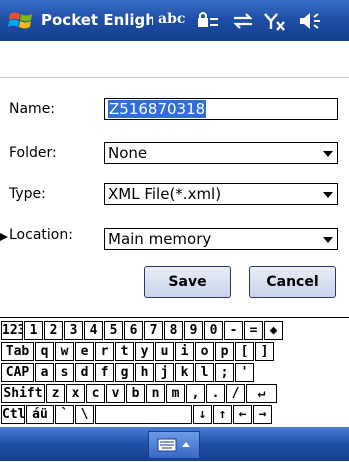 This screenshot has height=462, width=349. I want to click on key-;: ;, so click(224, 372).